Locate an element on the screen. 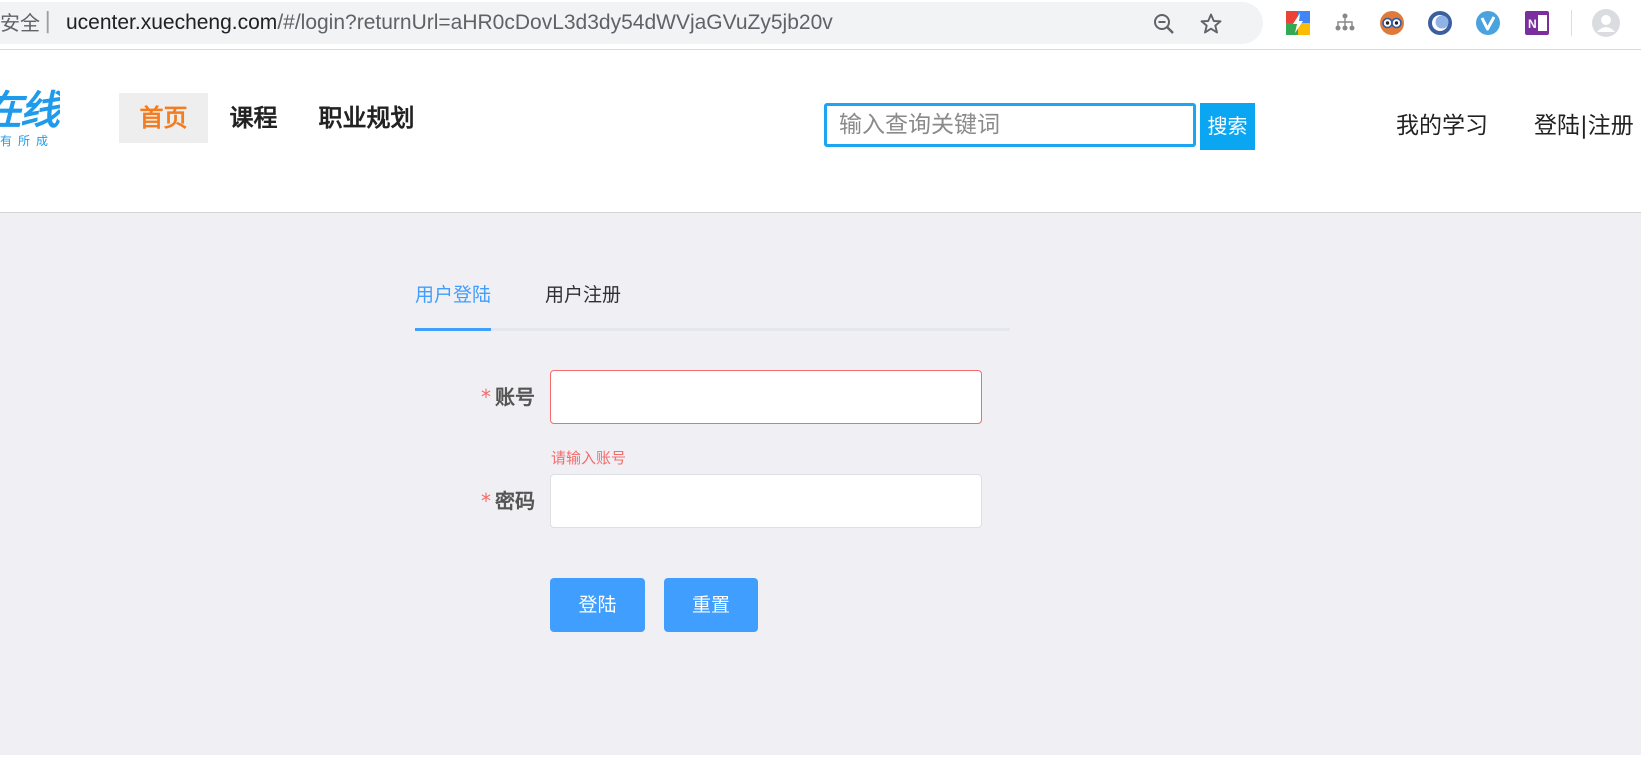  logo-main-text: 在线 is located at coordinates (30, 111).